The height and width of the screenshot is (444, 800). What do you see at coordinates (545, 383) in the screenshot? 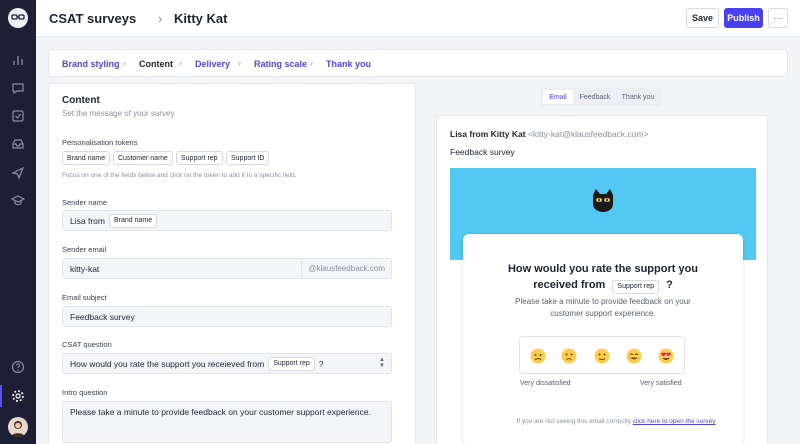
I see `scale-low-label: Very dissatisfied` at bounding box center [545, 383].